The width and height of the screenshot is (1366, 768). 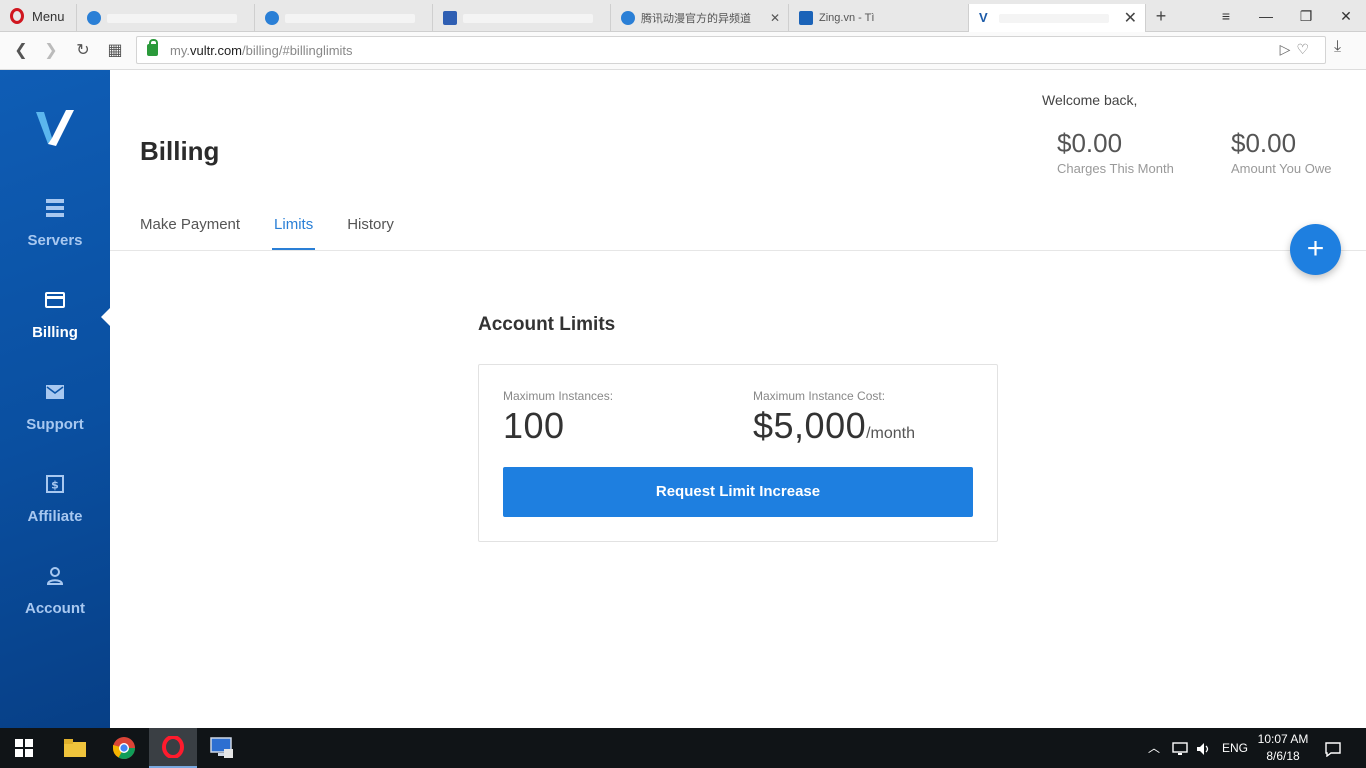 What do you see at coordinates (152, 47) in the screenshot?
I see `secure-lock-icon` at bounding box center [152, 47].